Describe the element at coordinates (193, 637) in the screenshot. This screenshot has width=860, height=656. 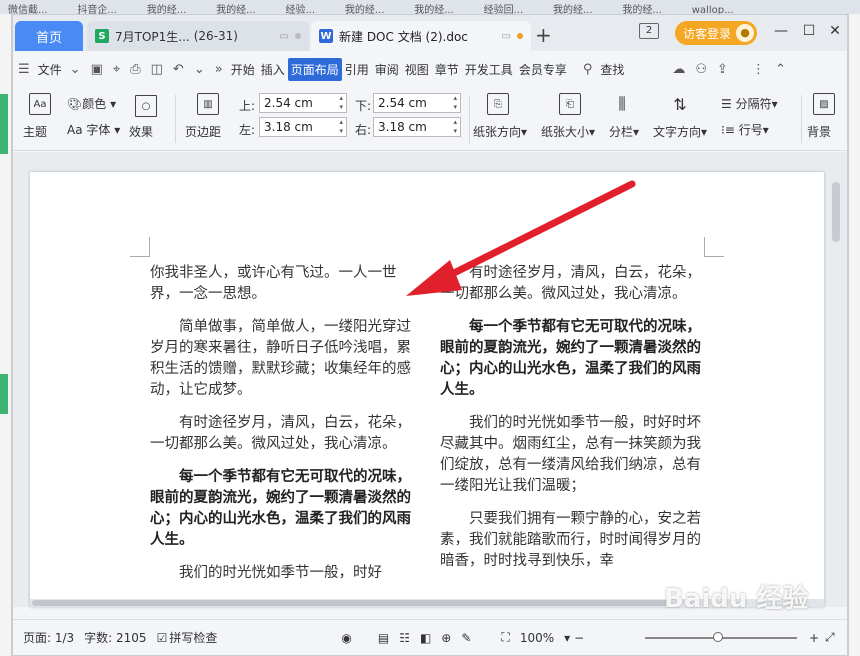
I see `spell-check-label: 拼写检查` at that location.